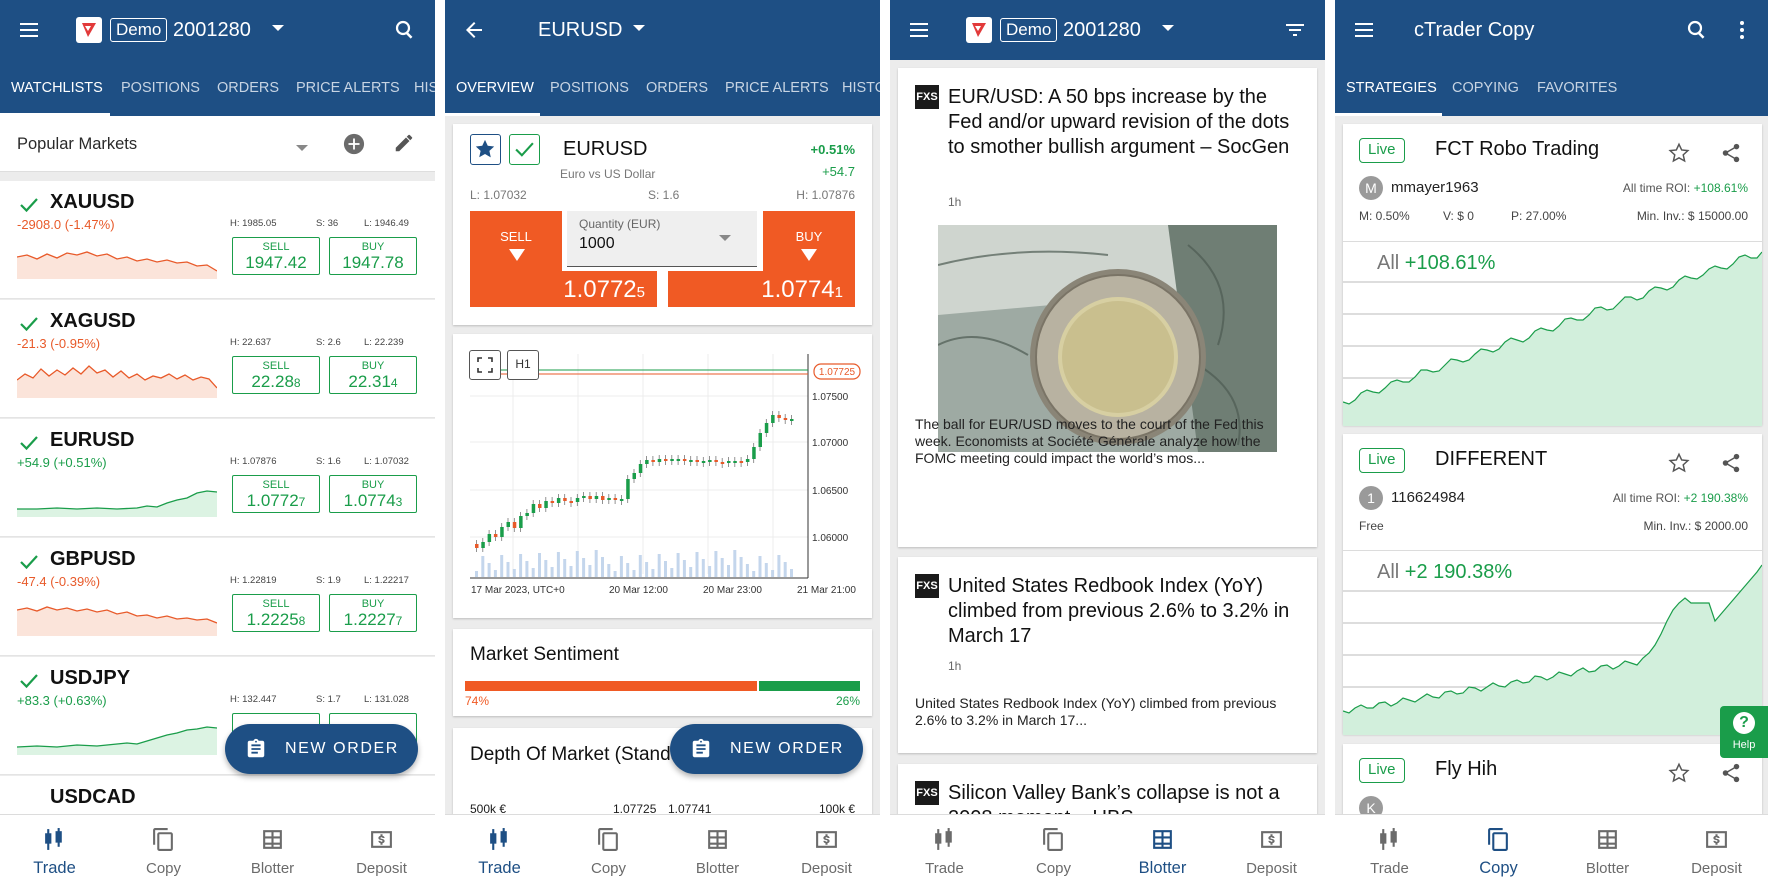  I want to click on deposit-icon, so click(381, 839).